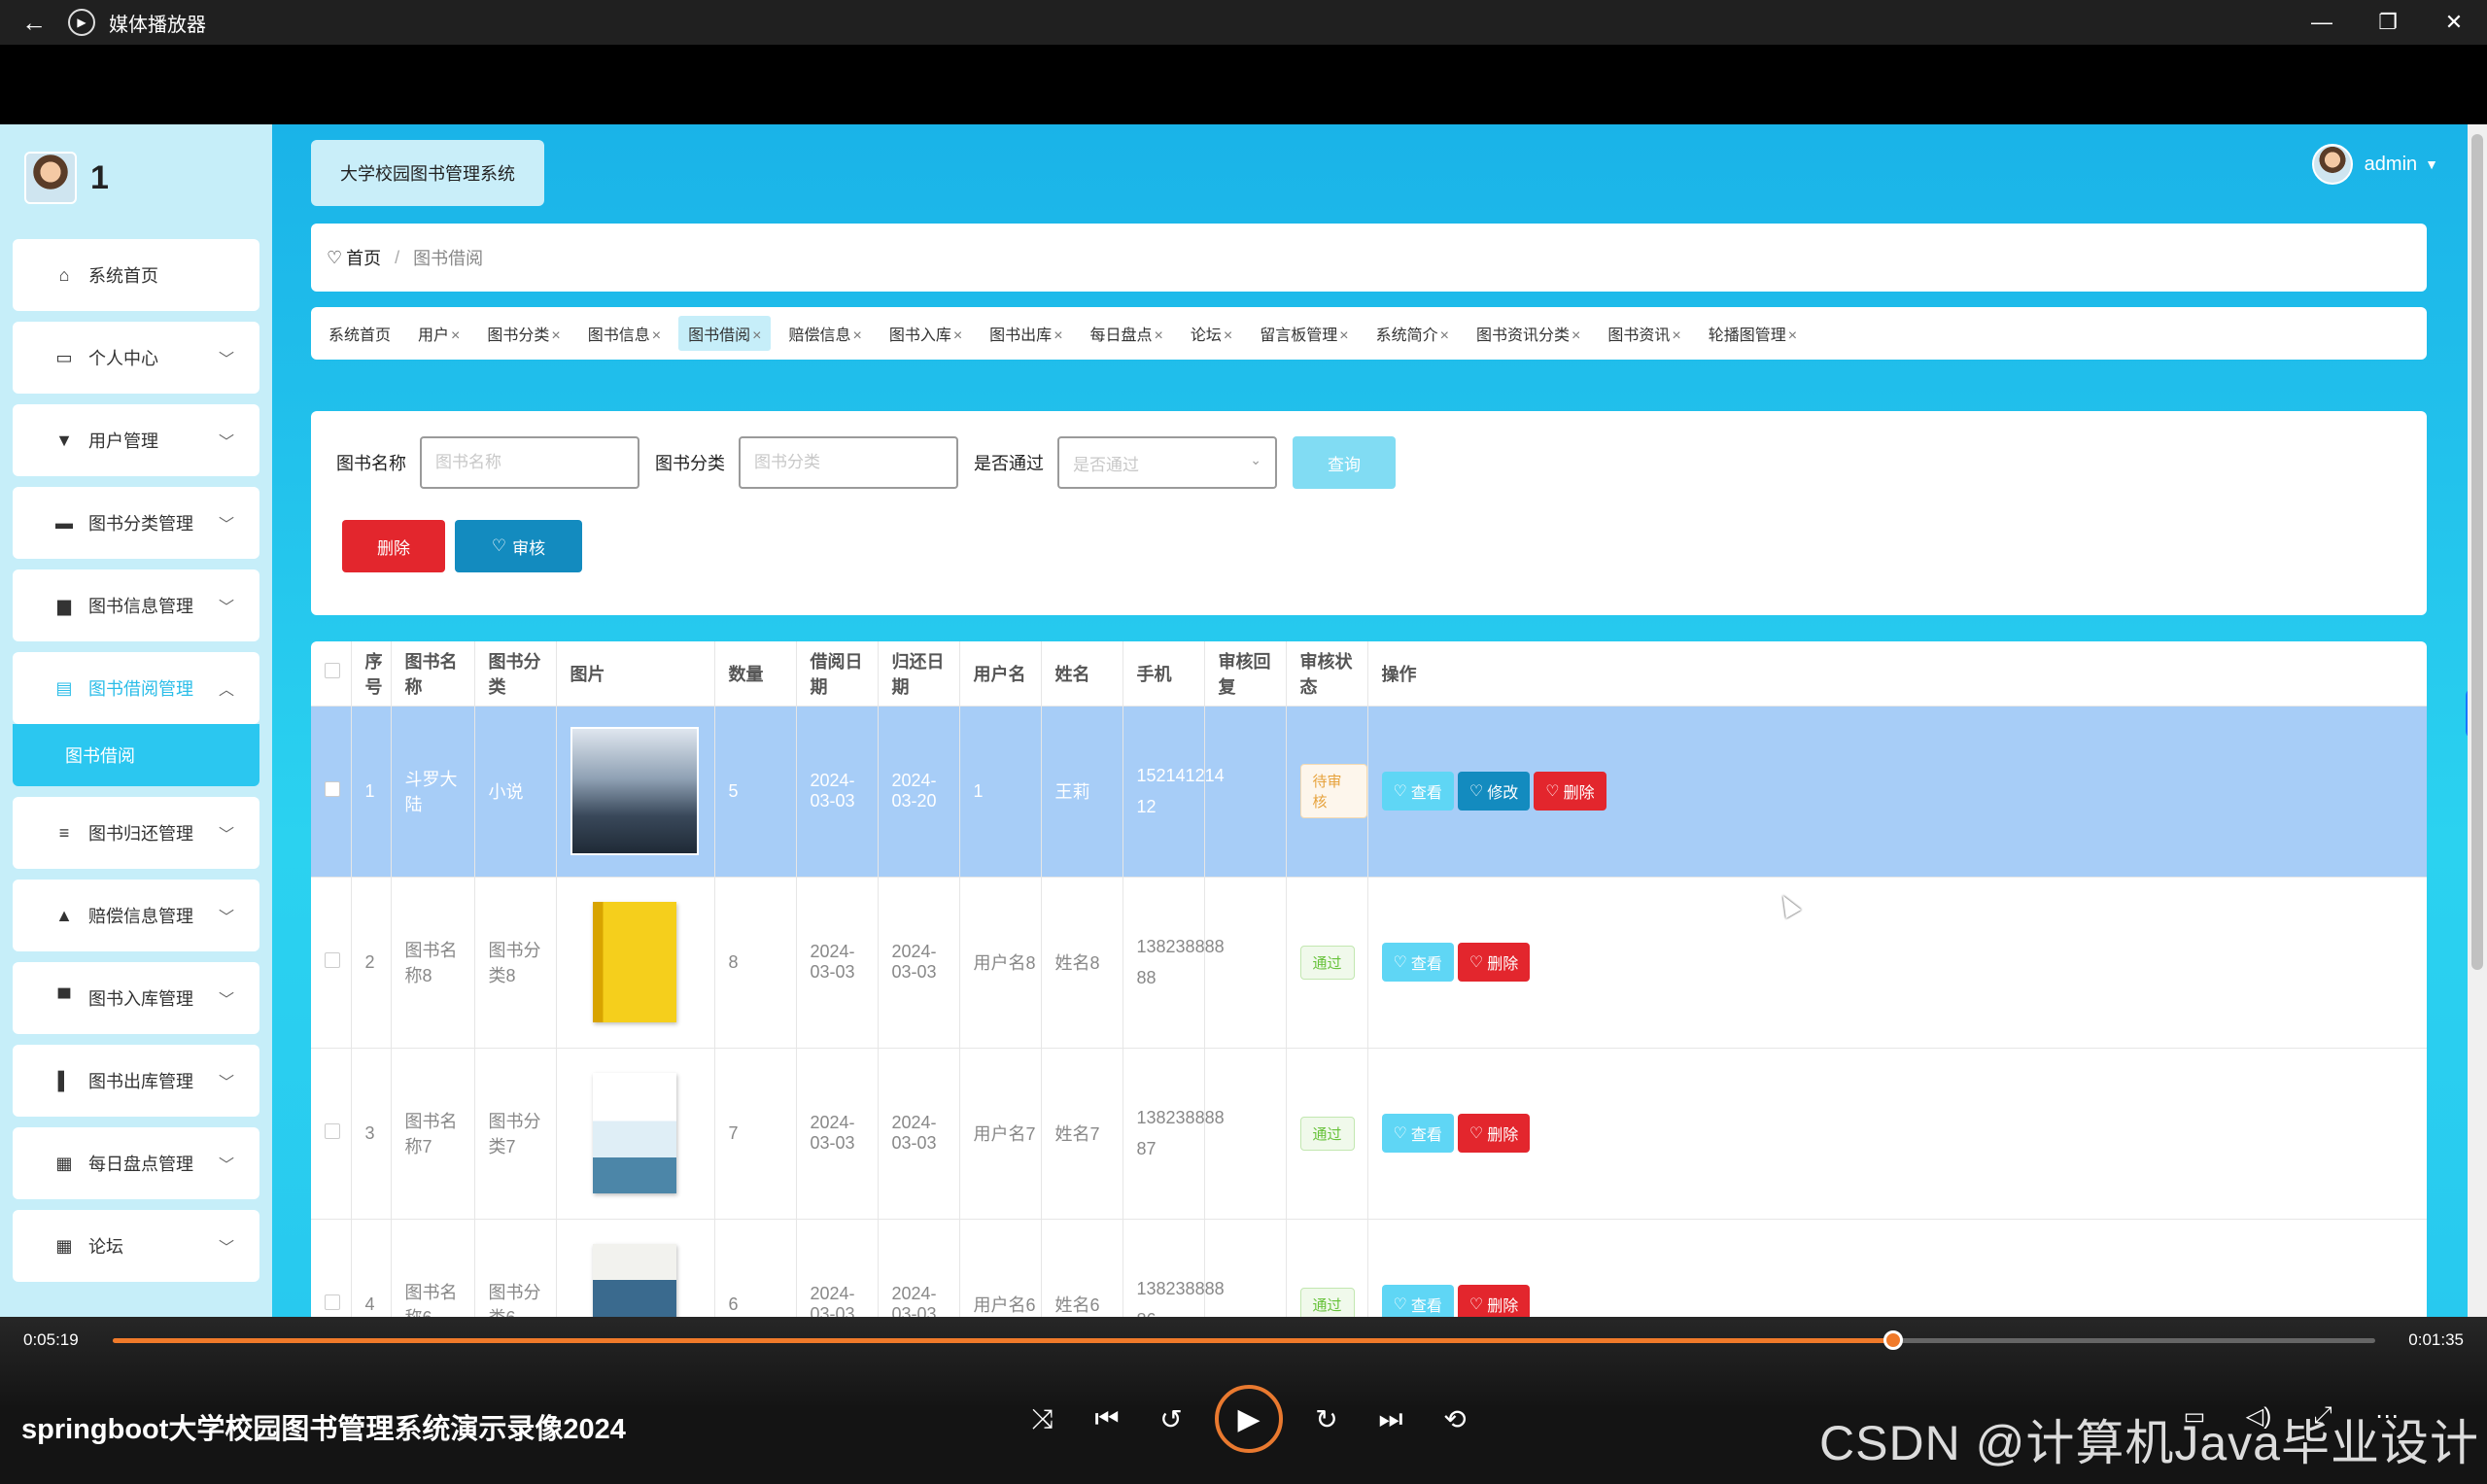 Image resolution: width=2487 pixels, height=1484 pixels. What do you see at coordinates (333, 671) in the screenshot?
I see `select-all-checkbox` at bounding box center [333, 671].